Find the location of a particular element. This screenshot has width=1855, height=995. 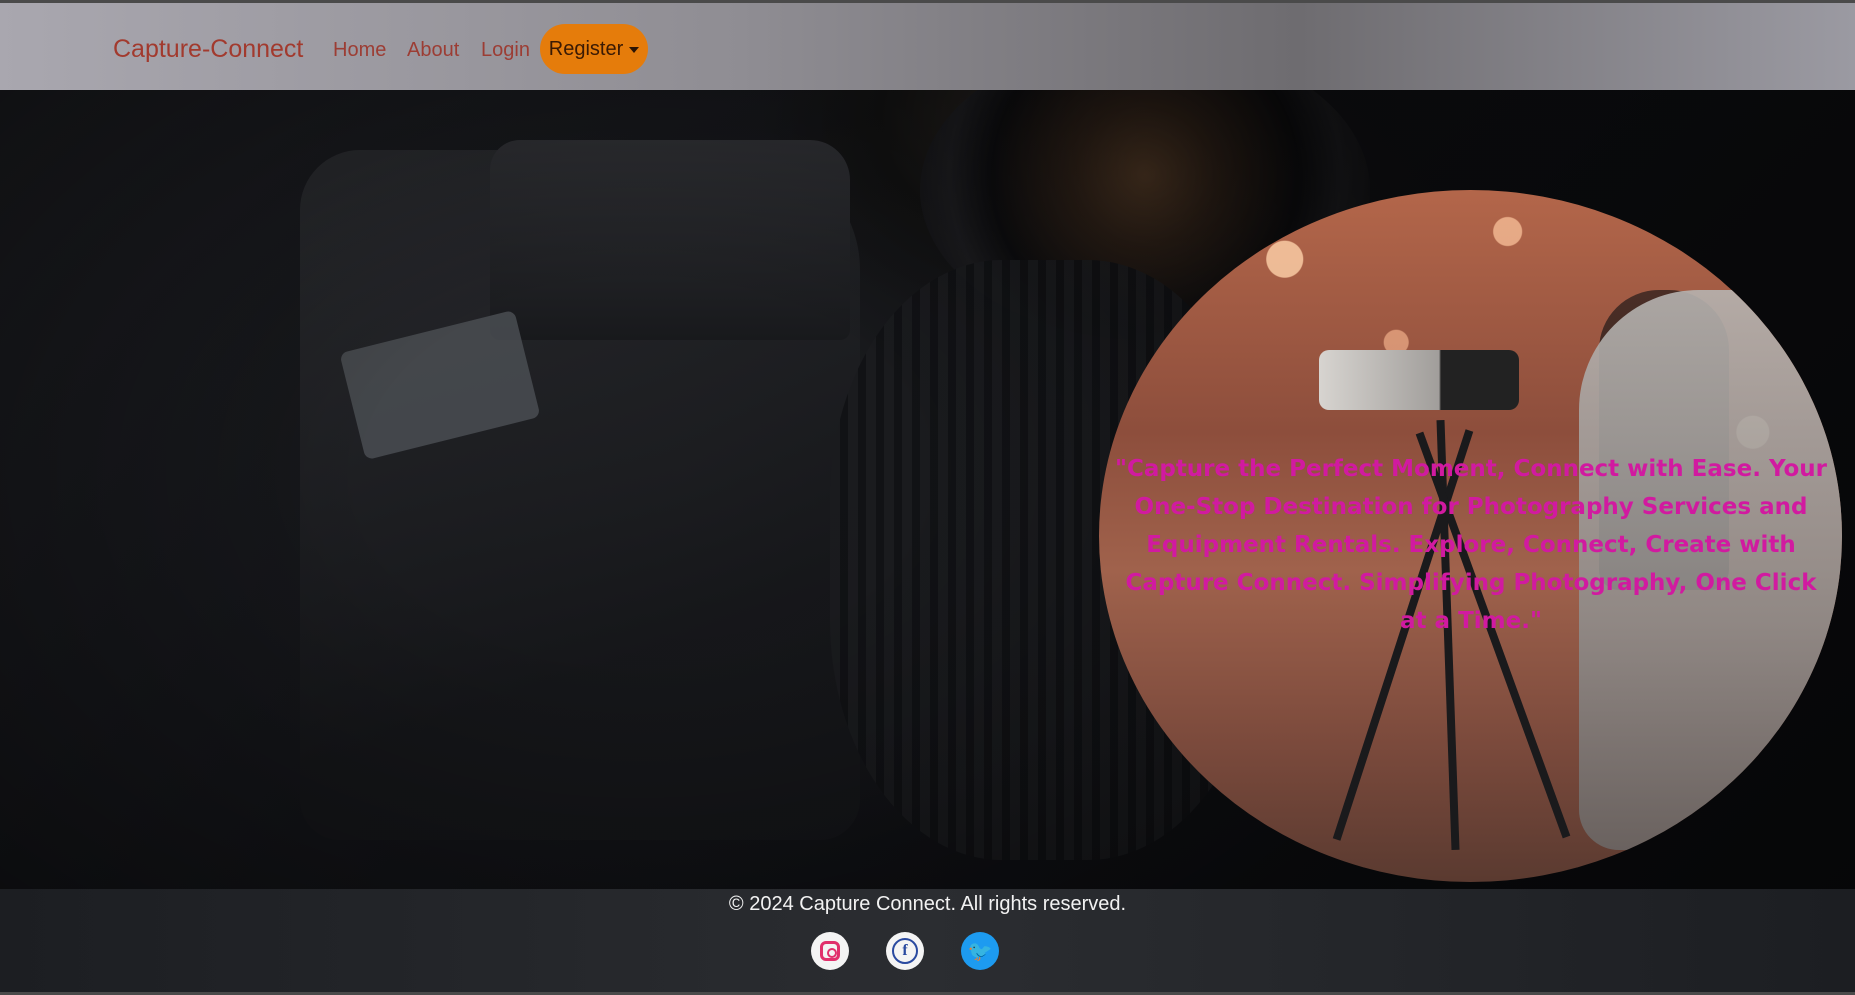

instagram-icon is located at coordinates (830, 951).